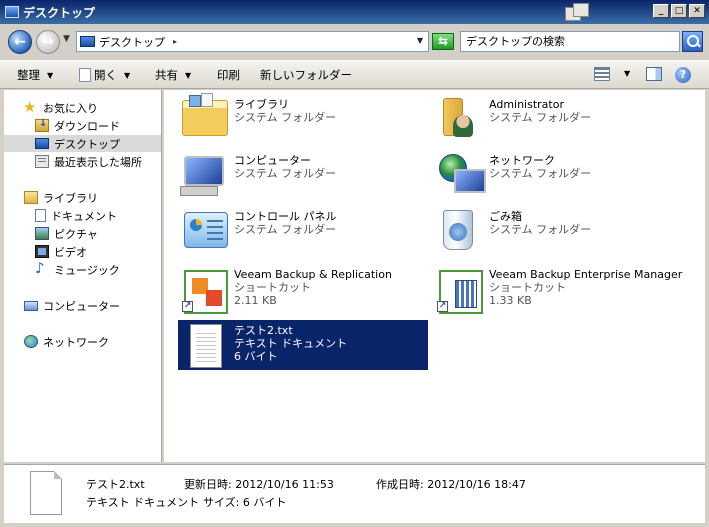 This screenshot has height=527, width=709. I want to click on address-dropdown-icon: ▼, so click(420, 40).